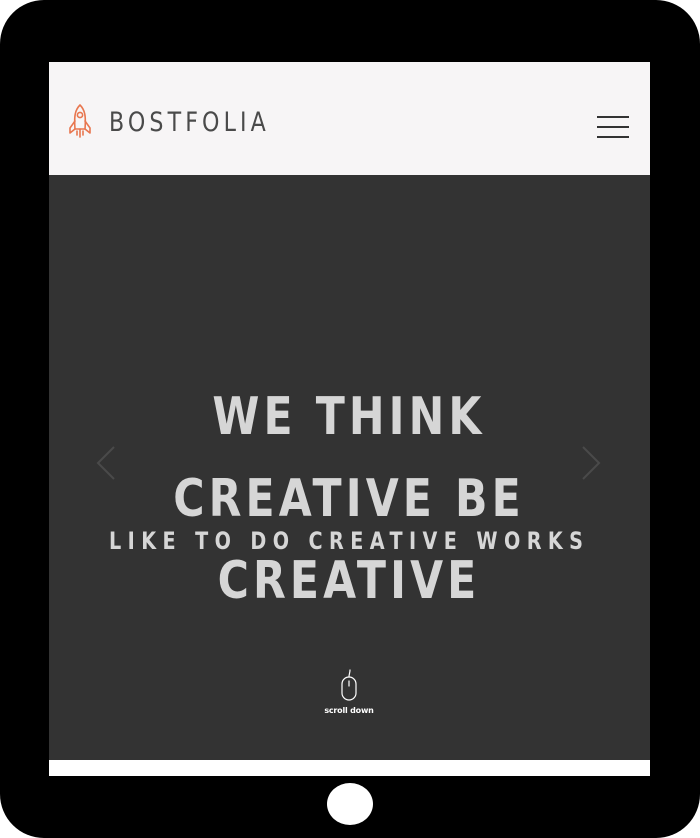 The image size is (700, 838). Describe the element at coordinates (613, 117) in the screenshot. I see `menu-bar-top` at that location.